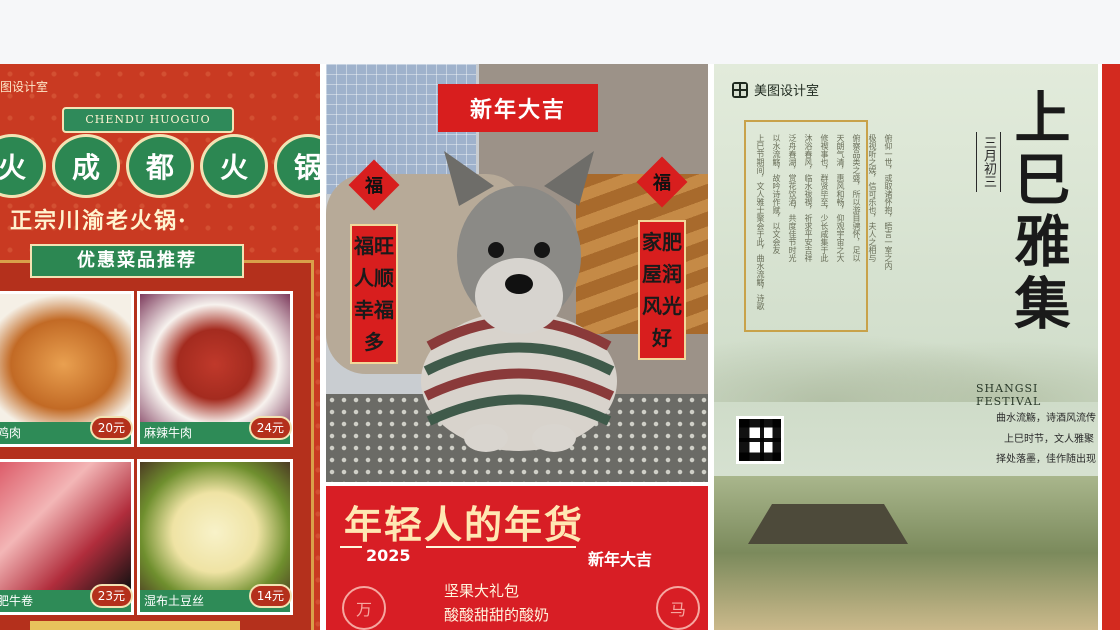 This screenshot has width=1120, height=630. I want to click on template-card-new-year-goods: 年轻人的年货 2025 新年大吉 坚果大礼包 酸酸甜甜的酸奶 万 马, so click(517, 558).